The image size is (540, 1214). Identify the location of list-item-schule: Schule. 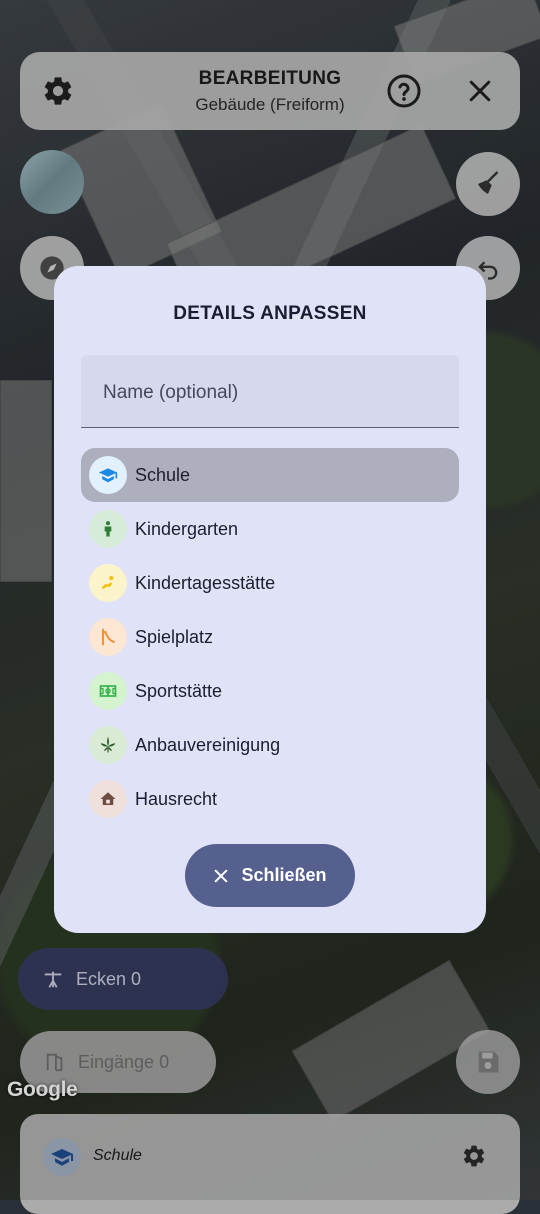
(270, 475).